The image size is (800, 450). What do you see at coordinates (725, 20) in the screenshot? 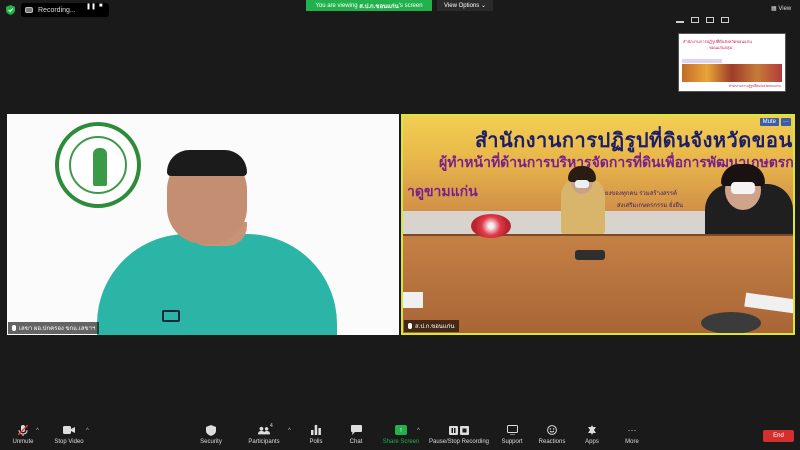
I see `gallery-layout-icon` at bounding box center [725, 20].